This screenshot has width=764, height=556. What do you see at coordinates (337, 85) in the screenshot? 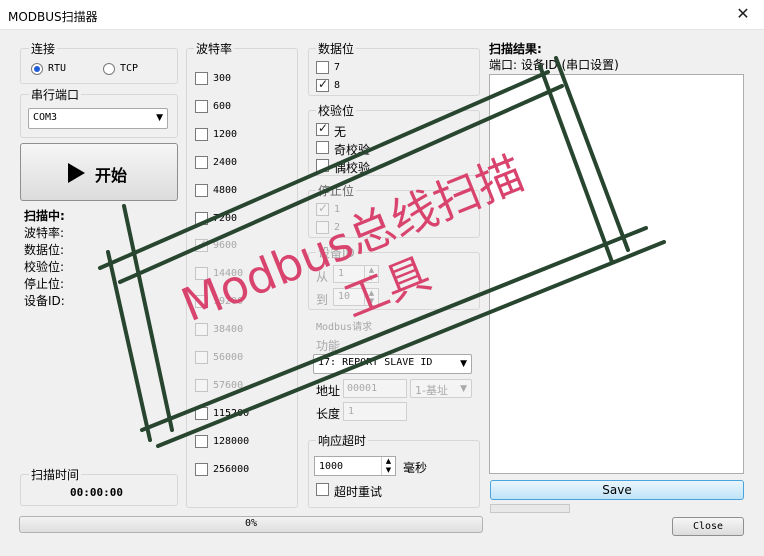
I see `data-bits-8-label: 8` at bounding box center [337, 85].